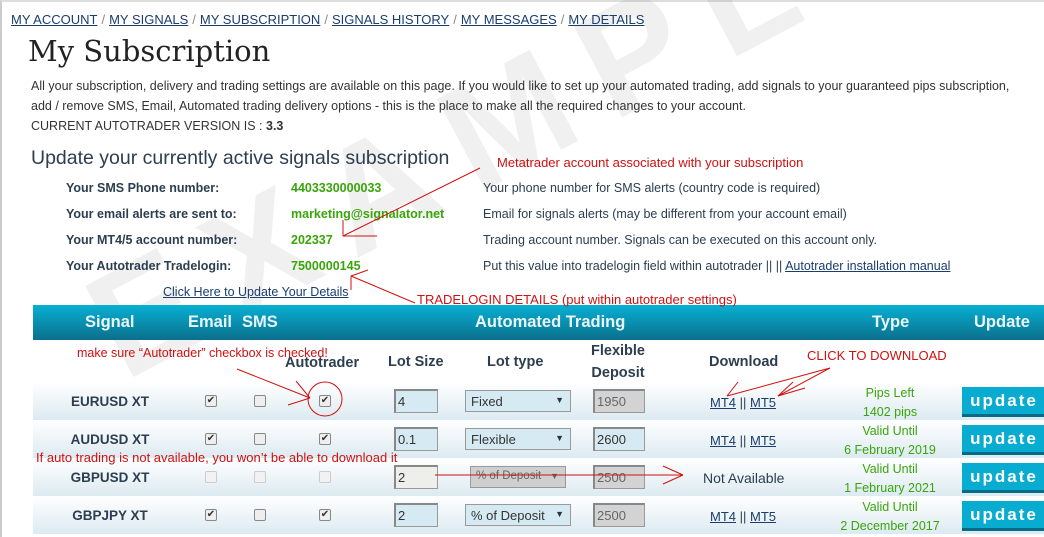  I want to click on lot-type-select: Fixed ▼, so click(518, 401).